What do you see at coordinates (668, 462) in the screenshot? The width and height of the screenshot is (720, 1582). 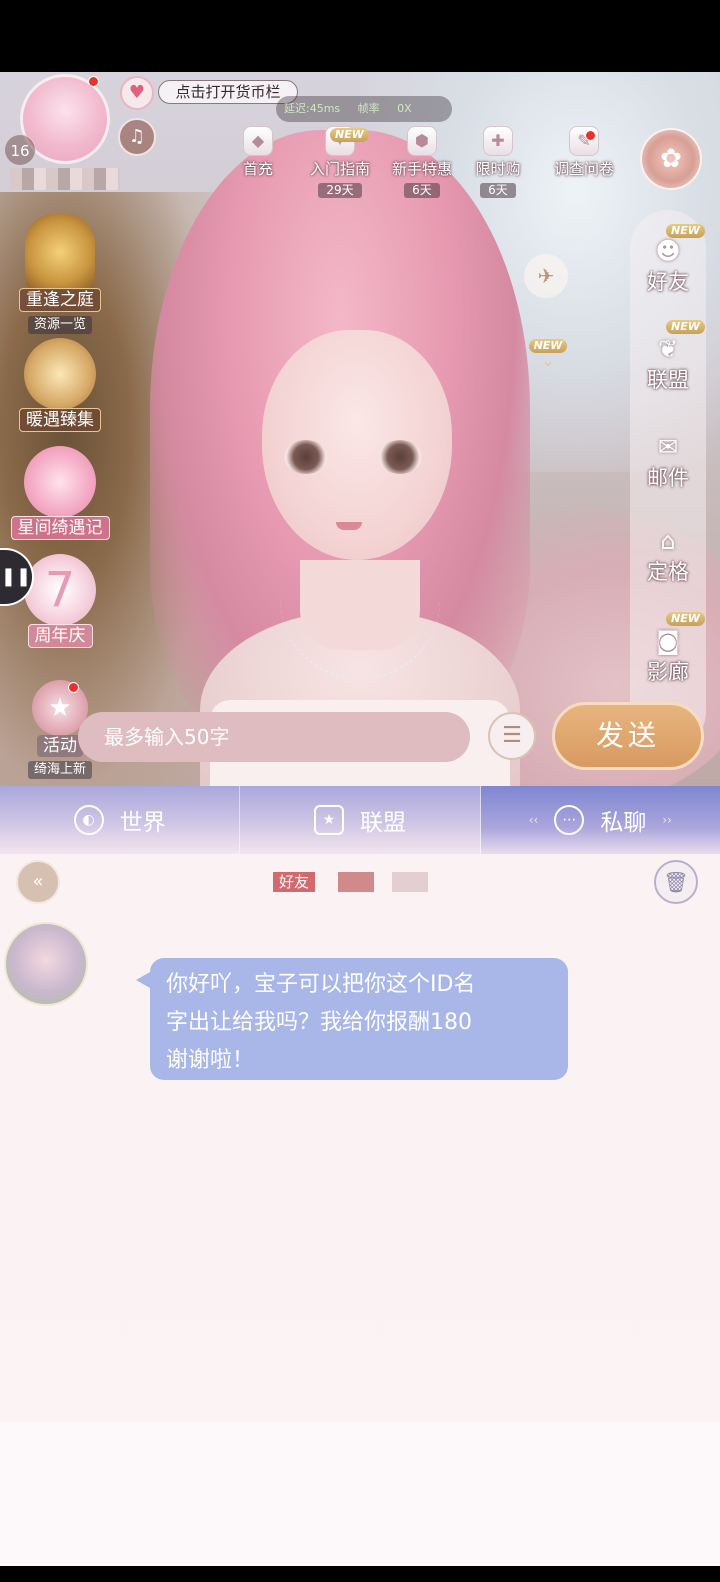 I see `right-menu-mail: ✉ 邮件` at bounding box center [668, 462].